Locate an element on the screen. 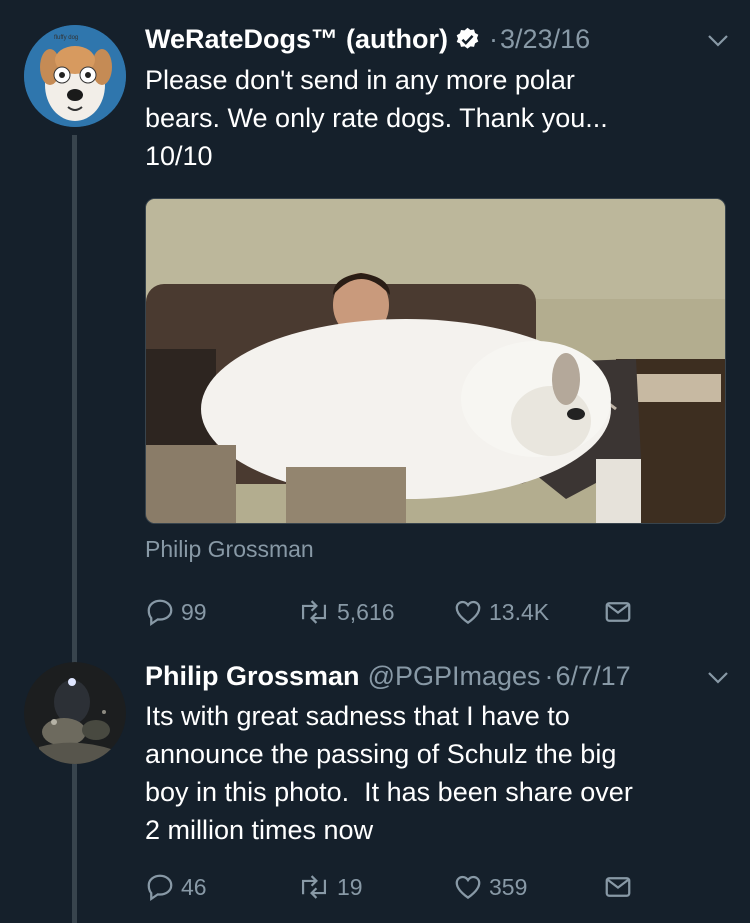  like-button: 359 is located at coordinates (490, 887).